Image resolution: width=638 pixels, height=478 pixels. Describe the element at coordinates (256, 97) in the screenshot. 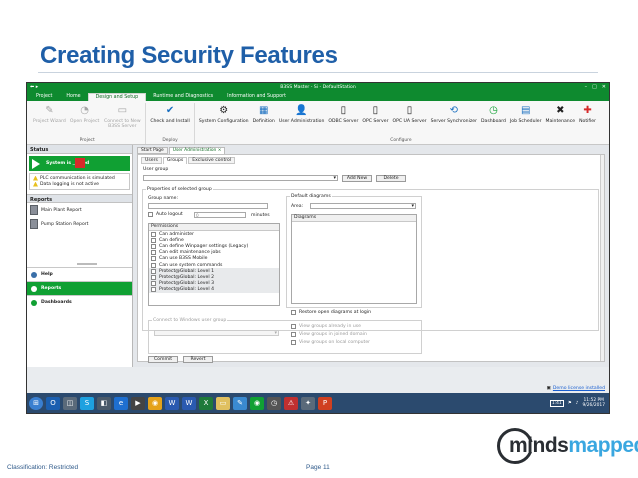

I see `ribbon-tab-info: Information and Support` at that location.